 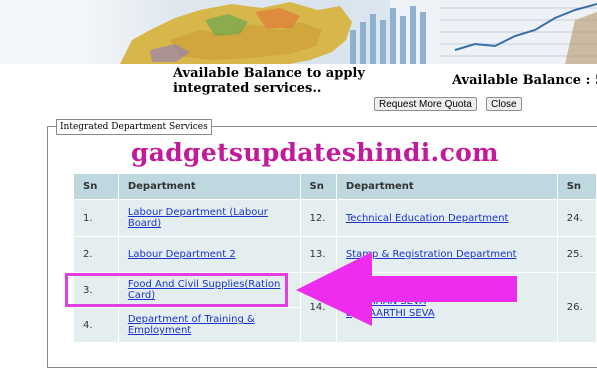 I want to click on department-cell: a). VAHAN SEVA b). SAARTHI SEVA, so click(x=446, y=307).